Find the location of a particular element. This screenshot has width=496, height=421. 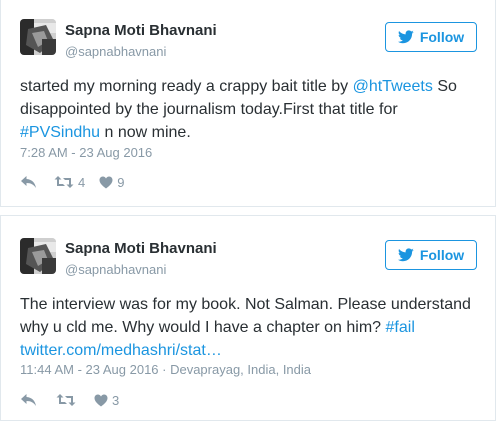

retweet-button is located at coordinates (66, 400).